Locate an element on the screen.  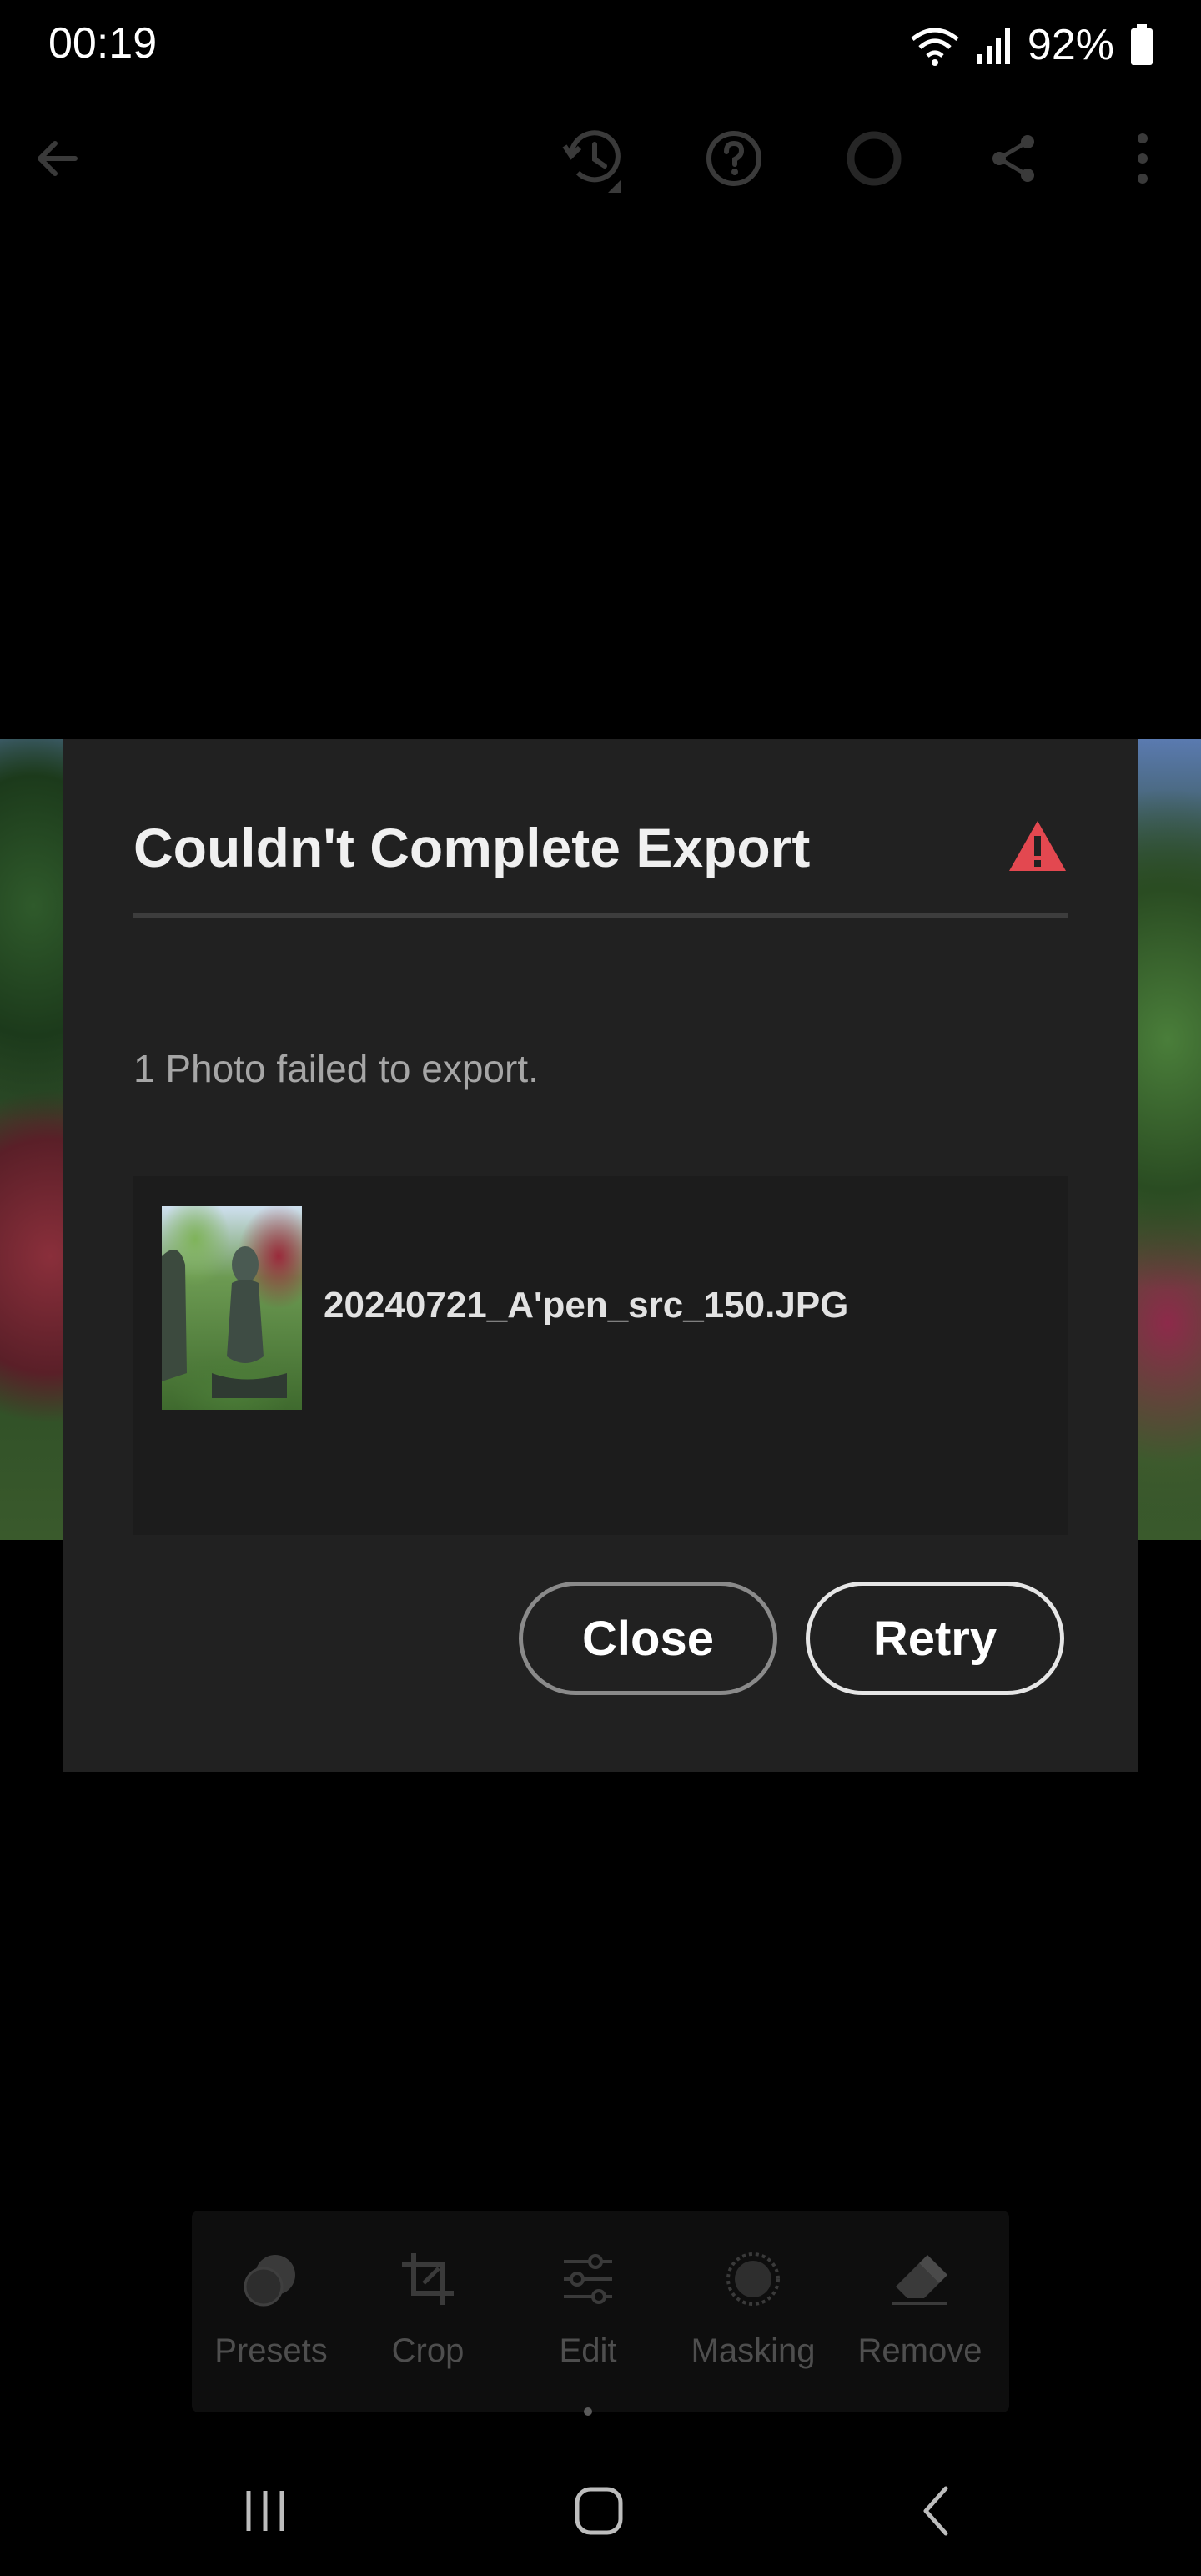
eraser-icon is located at coordinates (920, 2279).